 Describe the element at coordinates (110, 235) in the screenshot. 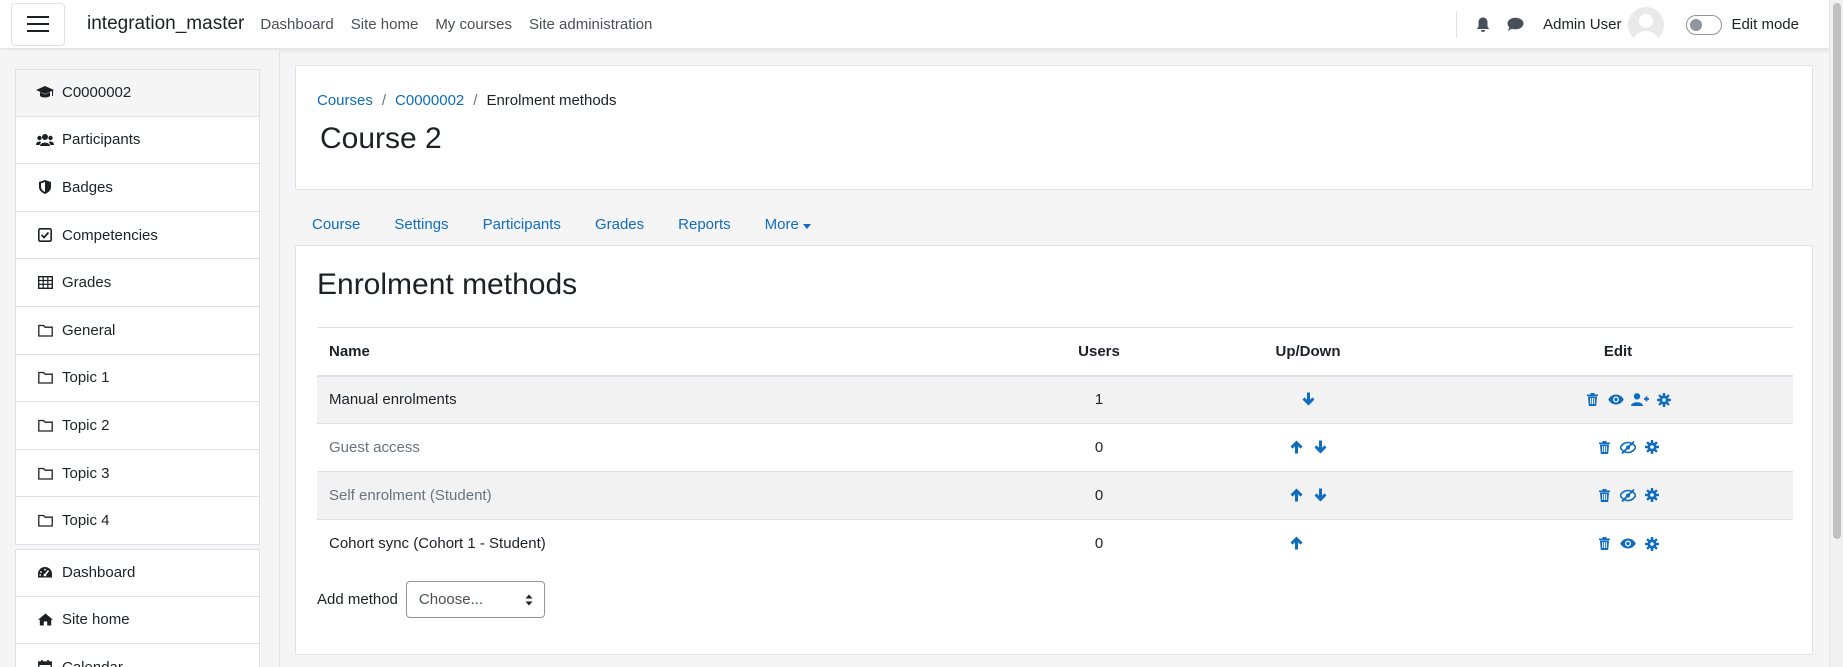

I see `drawer-item-label: Competencies` at that location.